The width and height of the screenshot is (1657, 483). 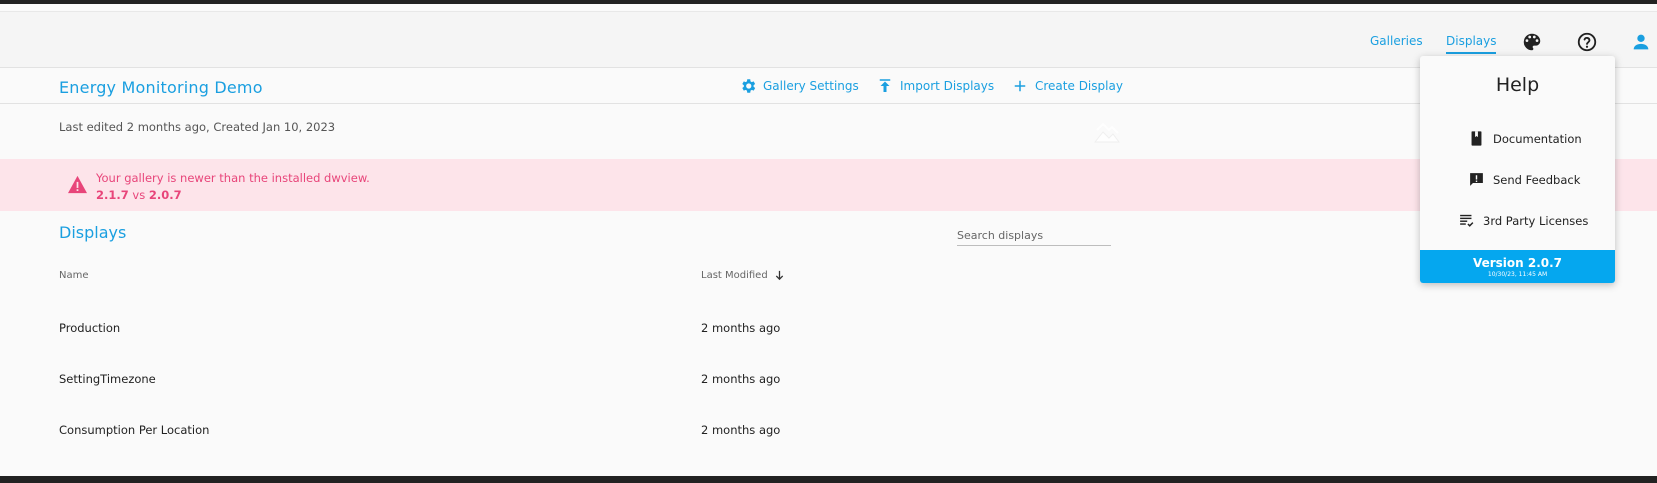 What do you see at coordinates (107, 379) in the screenshot?
I see `table-row-name: SettingTimezone` at bounding box center [107, 379].